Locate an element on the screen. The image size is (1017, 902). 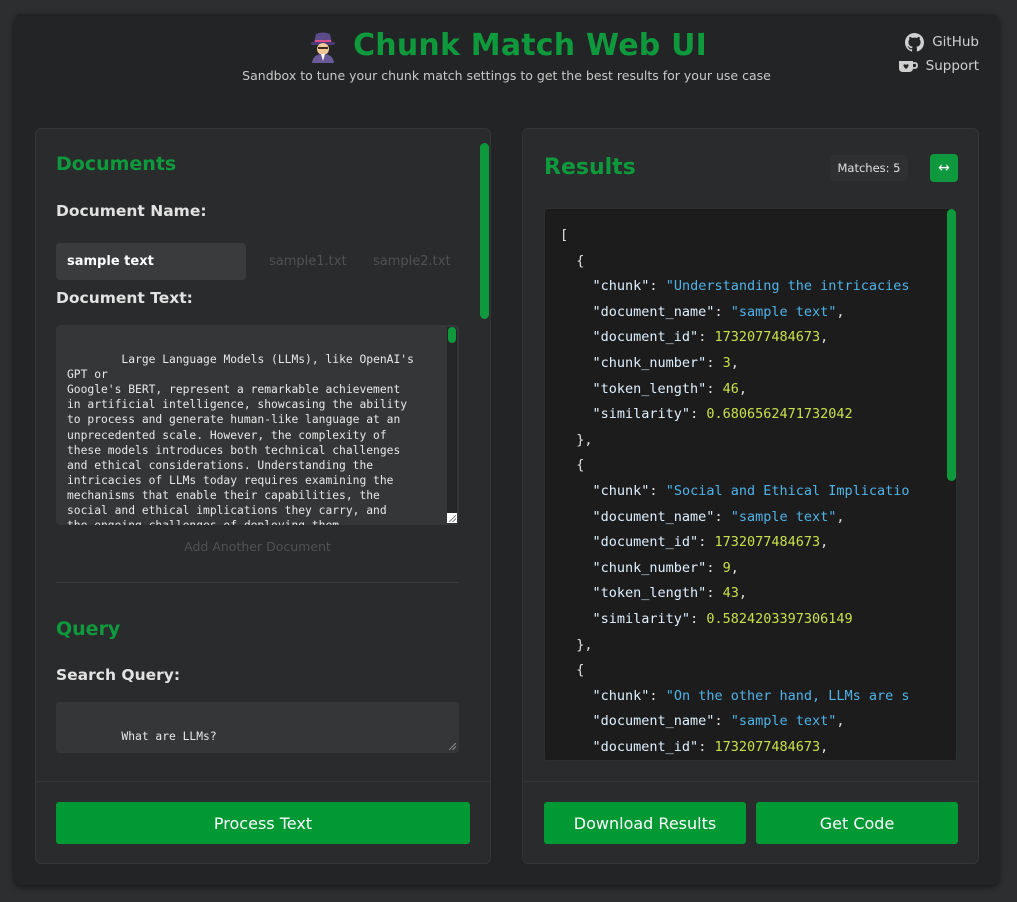
process-text-button: Process Text is located at coordinates (263, 823).